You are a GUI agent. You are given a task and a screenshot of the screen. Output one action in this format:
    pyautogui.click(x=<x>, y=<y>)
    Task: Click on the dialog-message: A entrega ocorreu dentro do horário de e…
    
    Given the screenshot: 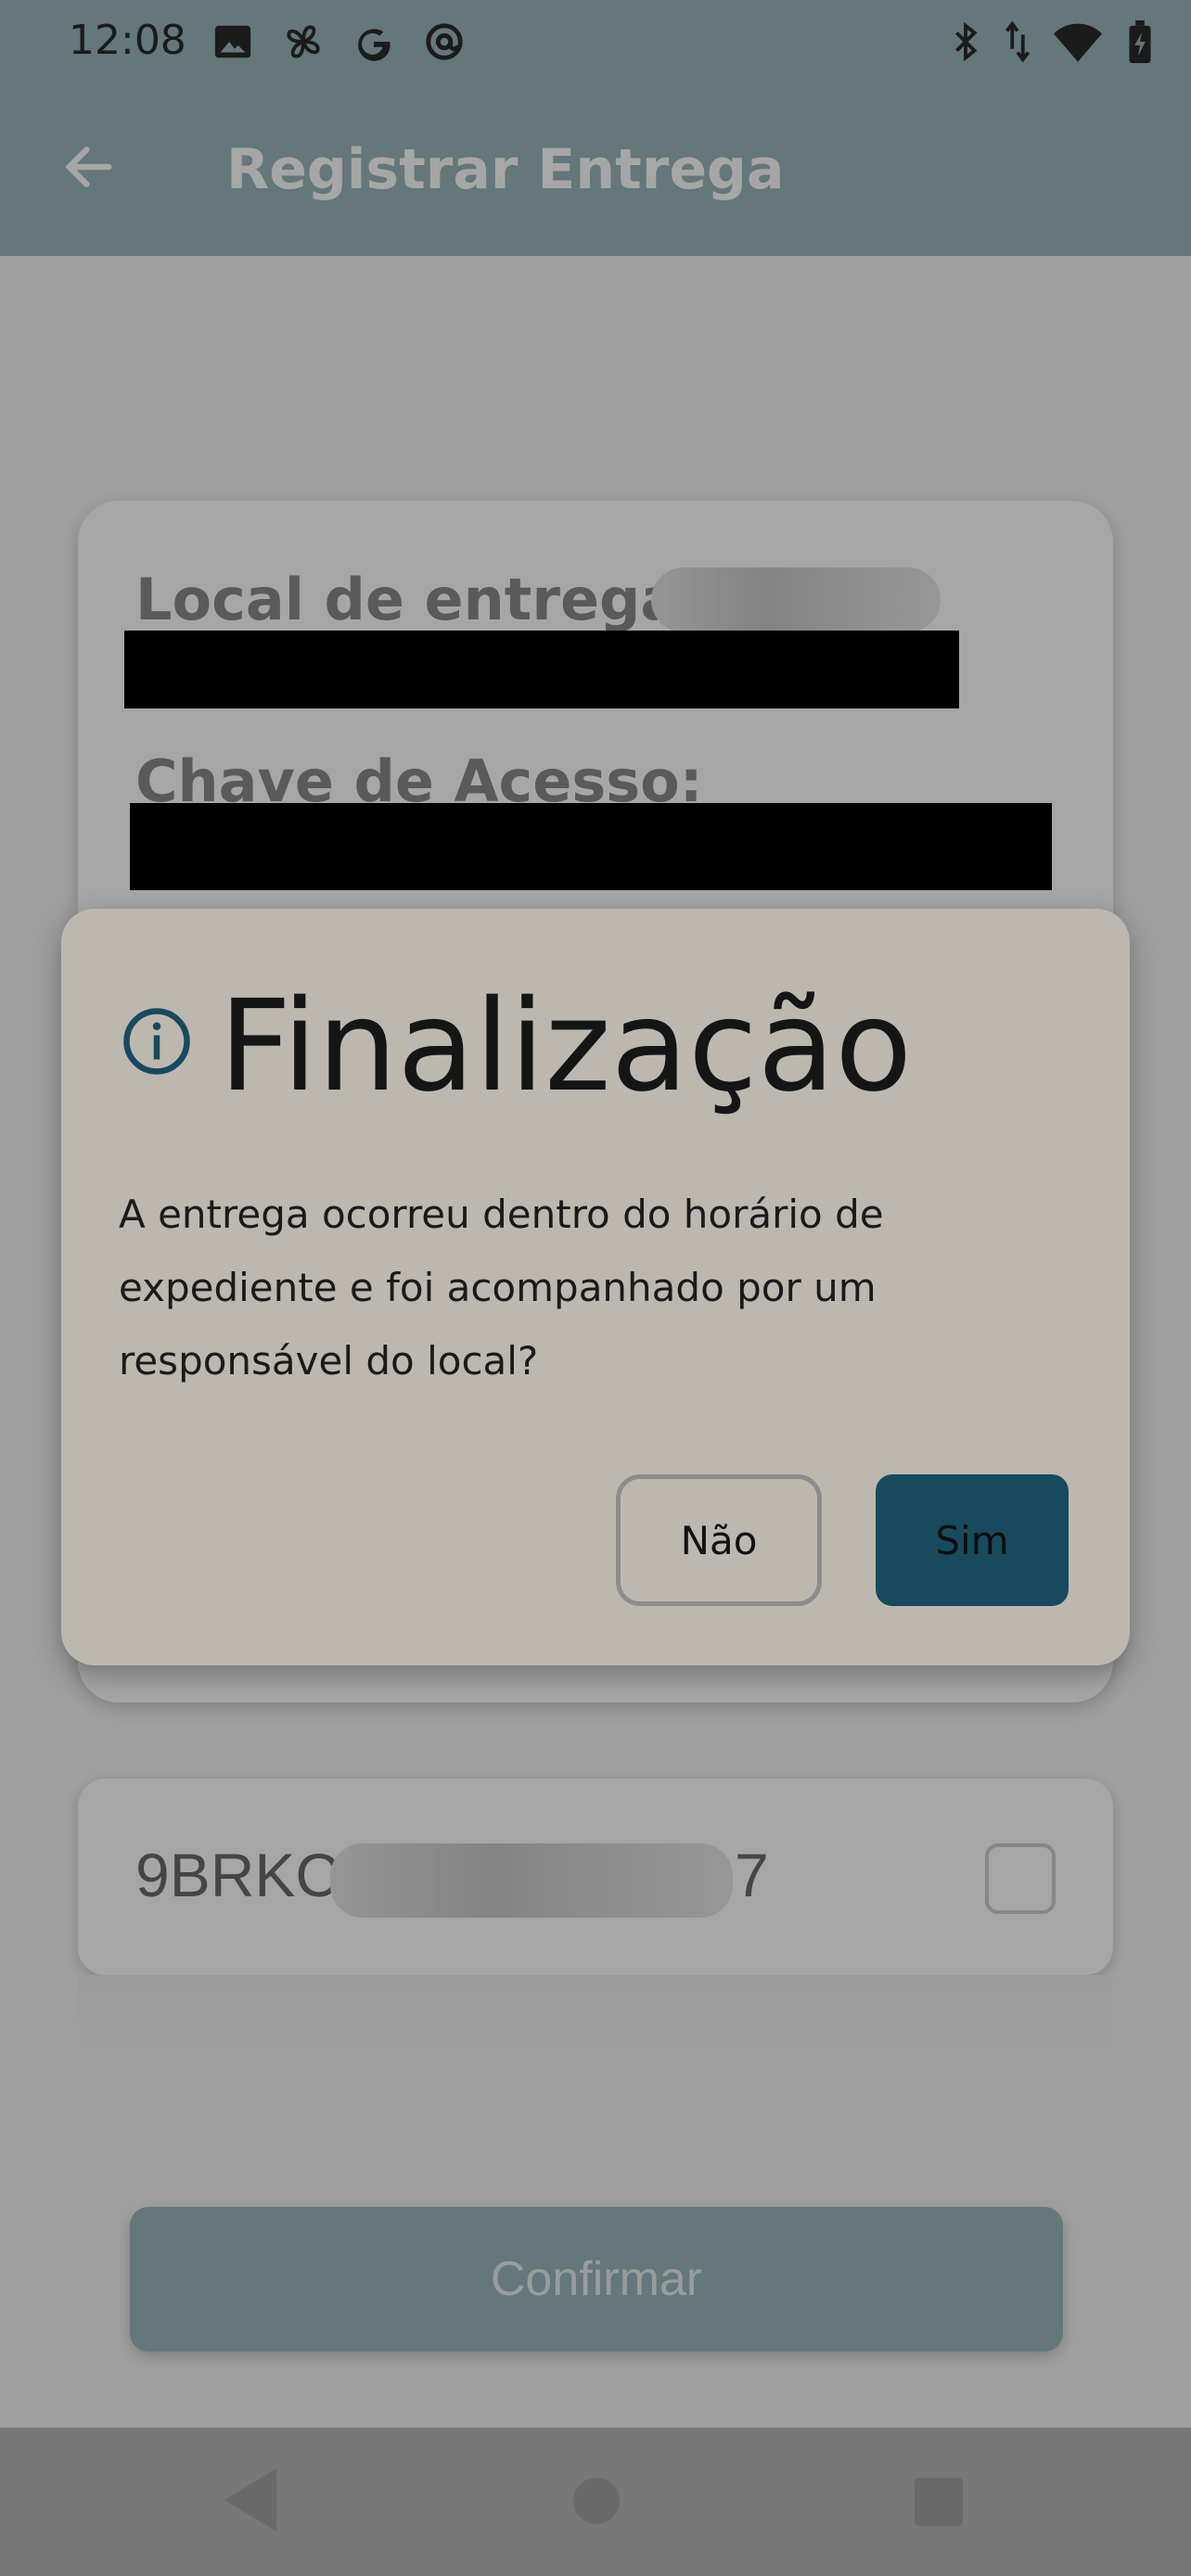 What is the action you would take?
    pyautogui.click(x=501, y=1288)
    